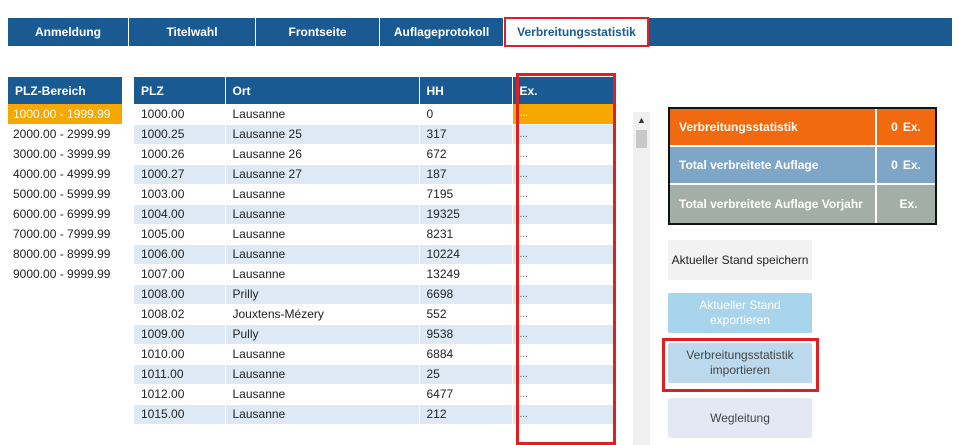 The image size is (959, 445). Describe the element at coordinates (442, 32) in the screenshot. I see `tab-auflageprotokoll: Auflageprotokoll` at that location.